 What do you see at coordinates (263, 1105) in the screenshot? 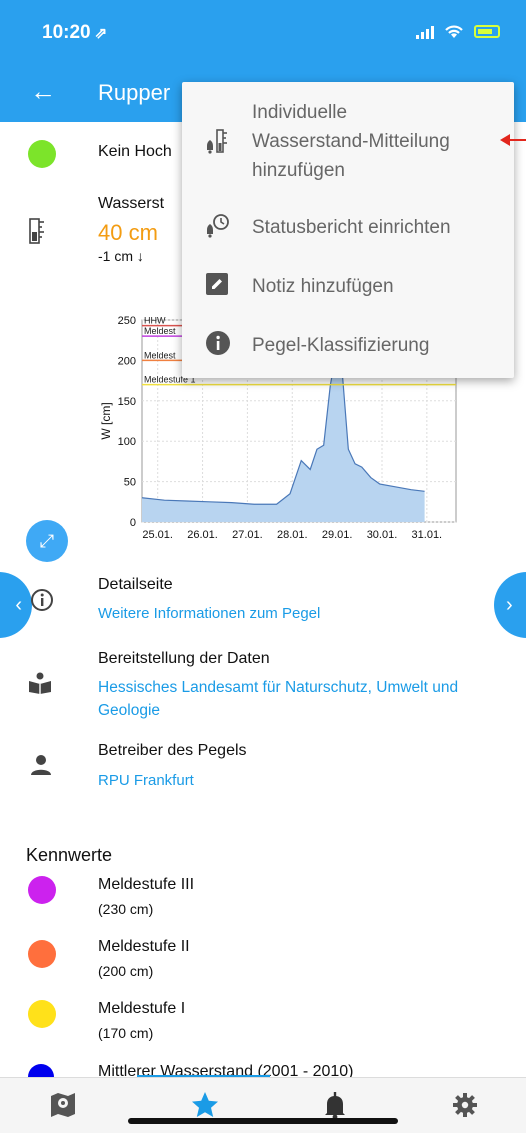
I see `tab-bar` at bounding box center [263, 1105].